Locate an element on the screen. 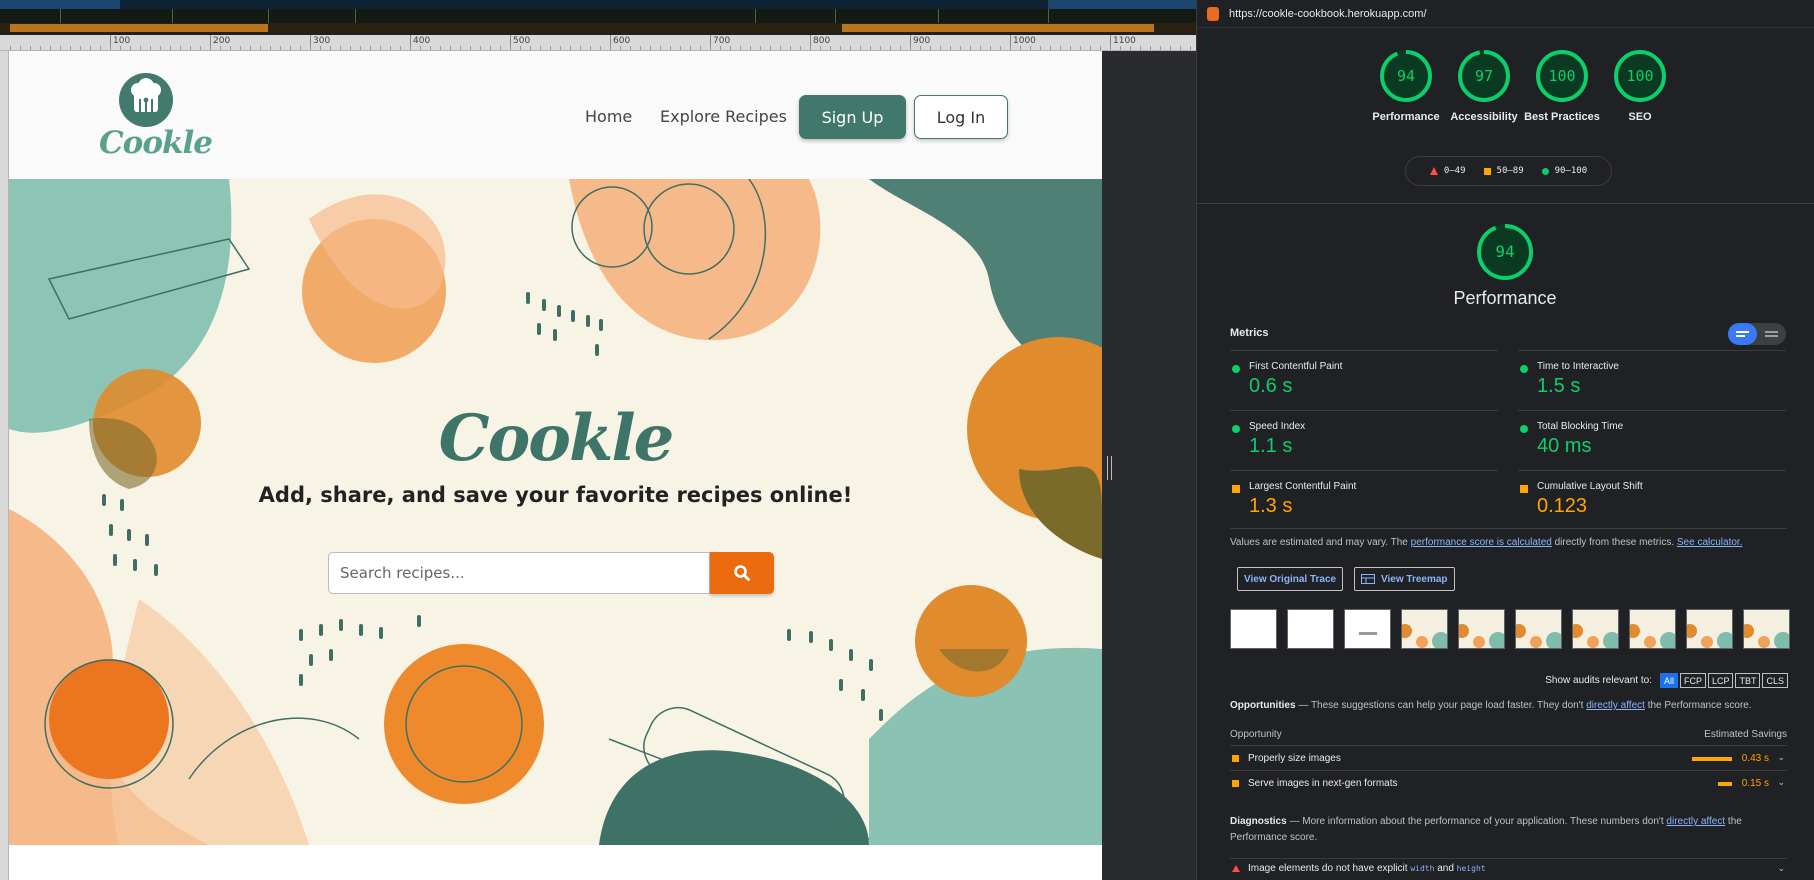  search-button is located at coordinates (742, 573).